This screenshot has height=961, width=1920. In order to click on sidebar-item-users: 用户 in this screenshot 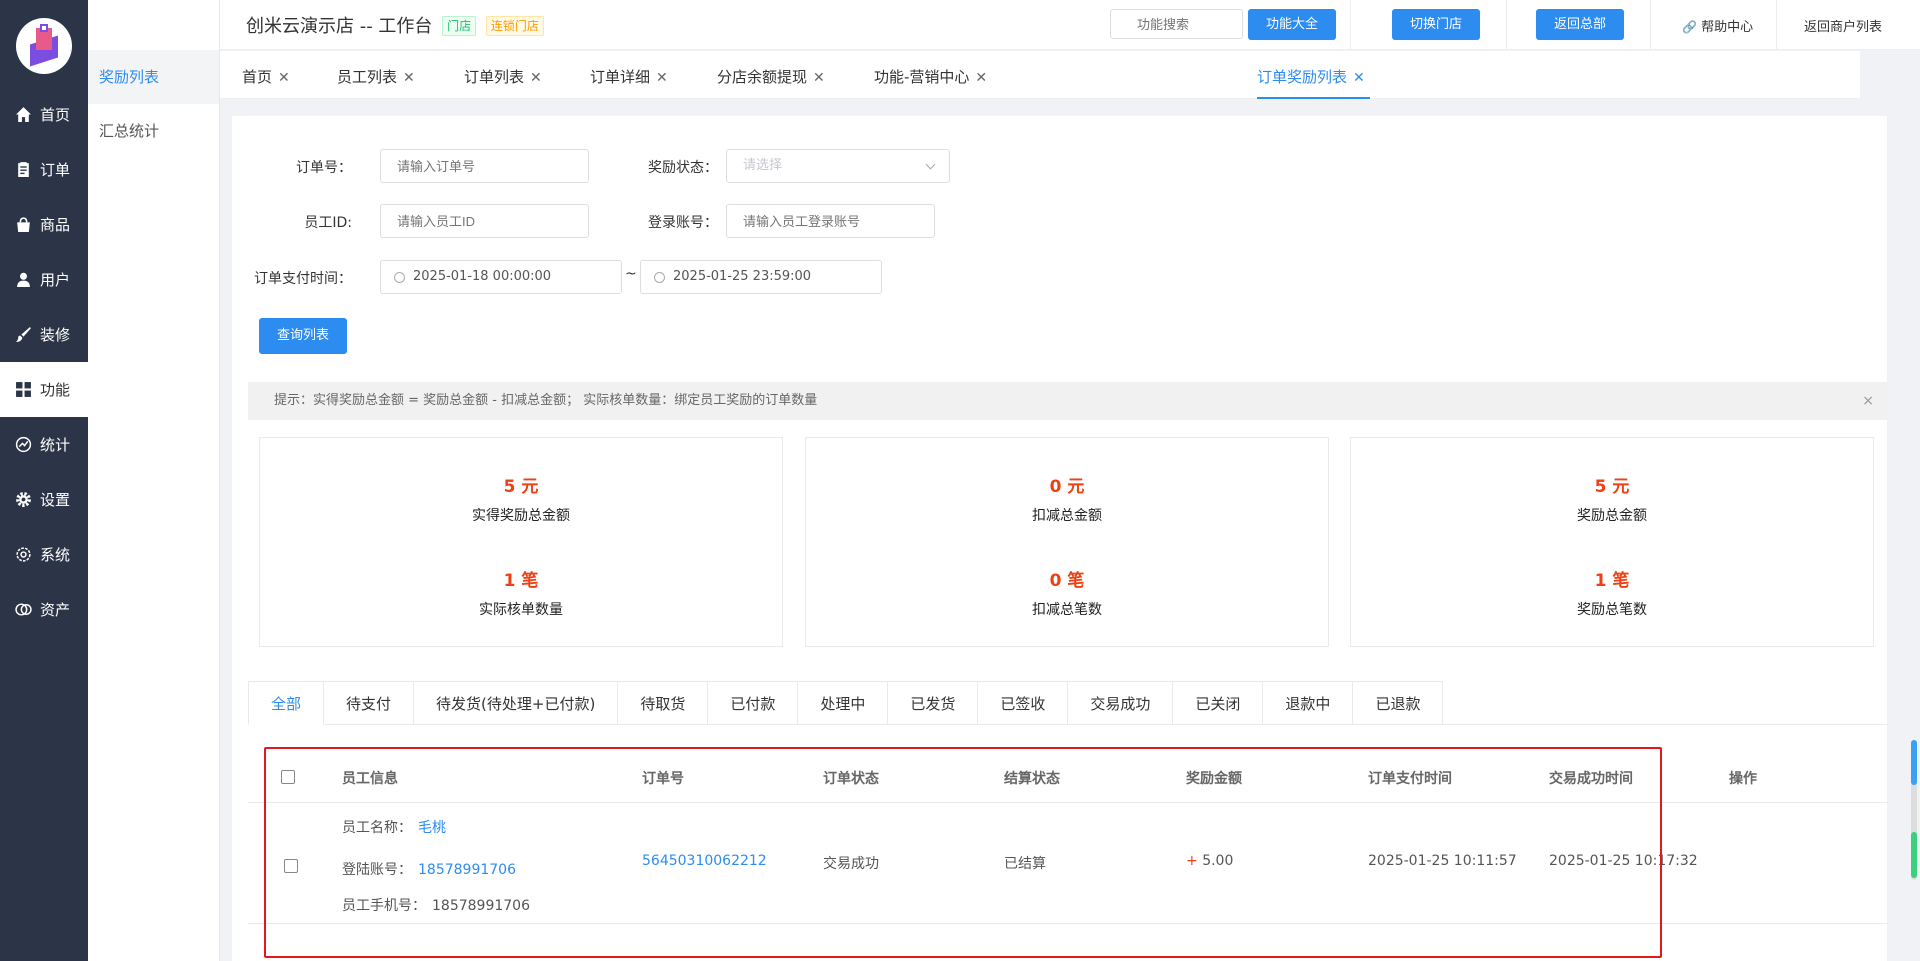, I will do `click(44, 279)`.